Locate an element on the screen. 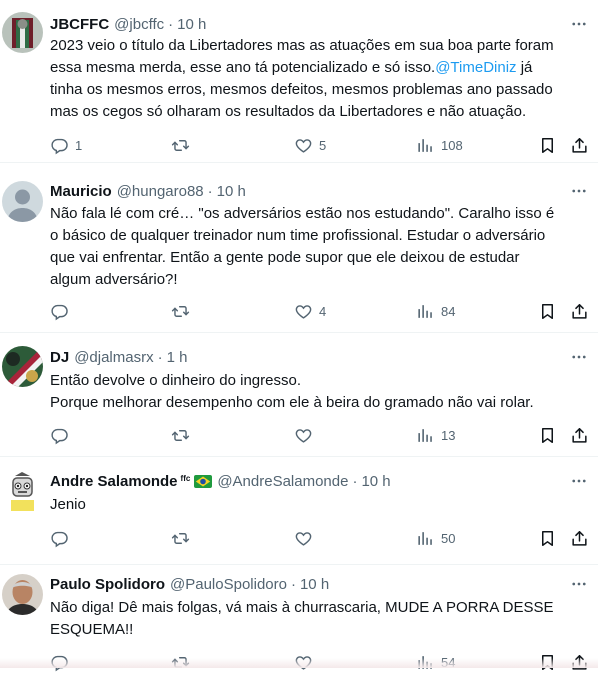 The image size is (598, 673). tweet-actions: 1 5 108 is located at coordinates (324, 145).